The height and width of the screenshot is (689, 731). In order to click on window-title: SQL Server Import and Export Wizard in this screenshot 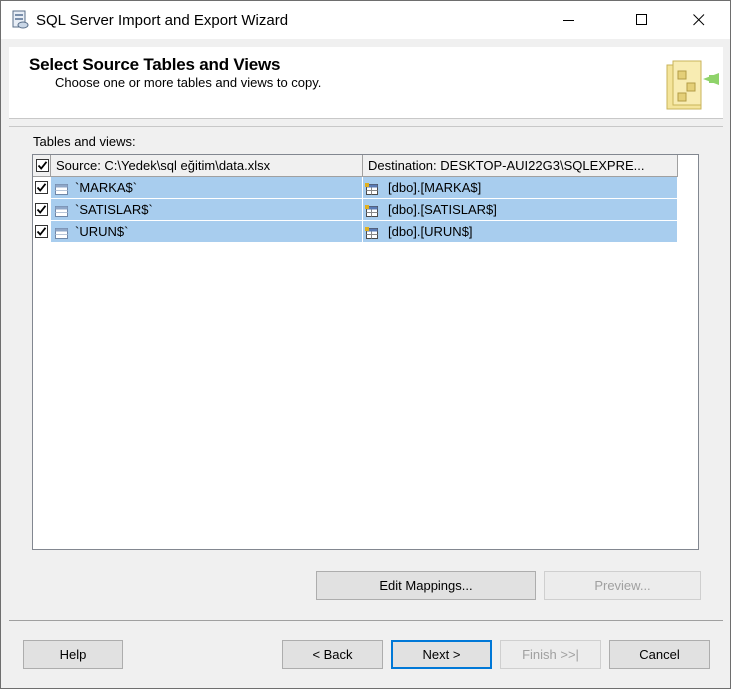, I will do `click(162, 20)`.